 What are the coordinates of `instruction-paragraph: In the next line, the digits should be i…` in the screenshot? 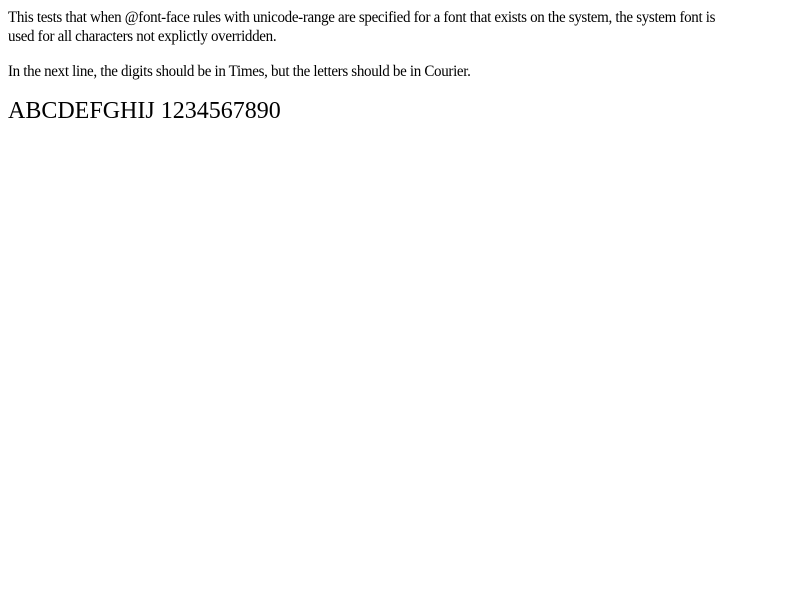 It's located at (239, 71).